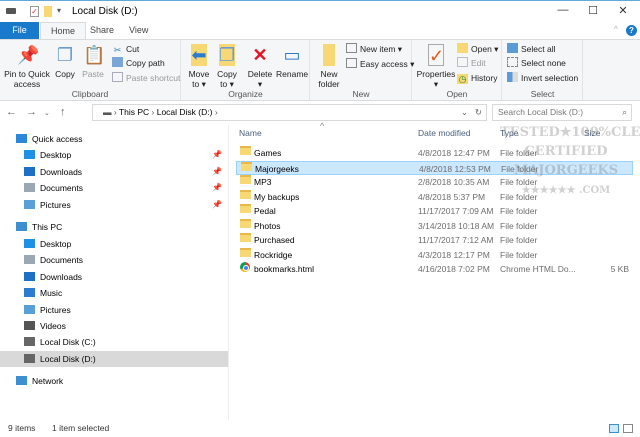  Describe the element at coordinates (563, 12) in the screenshot. I see `minimize-button: —` at that location.